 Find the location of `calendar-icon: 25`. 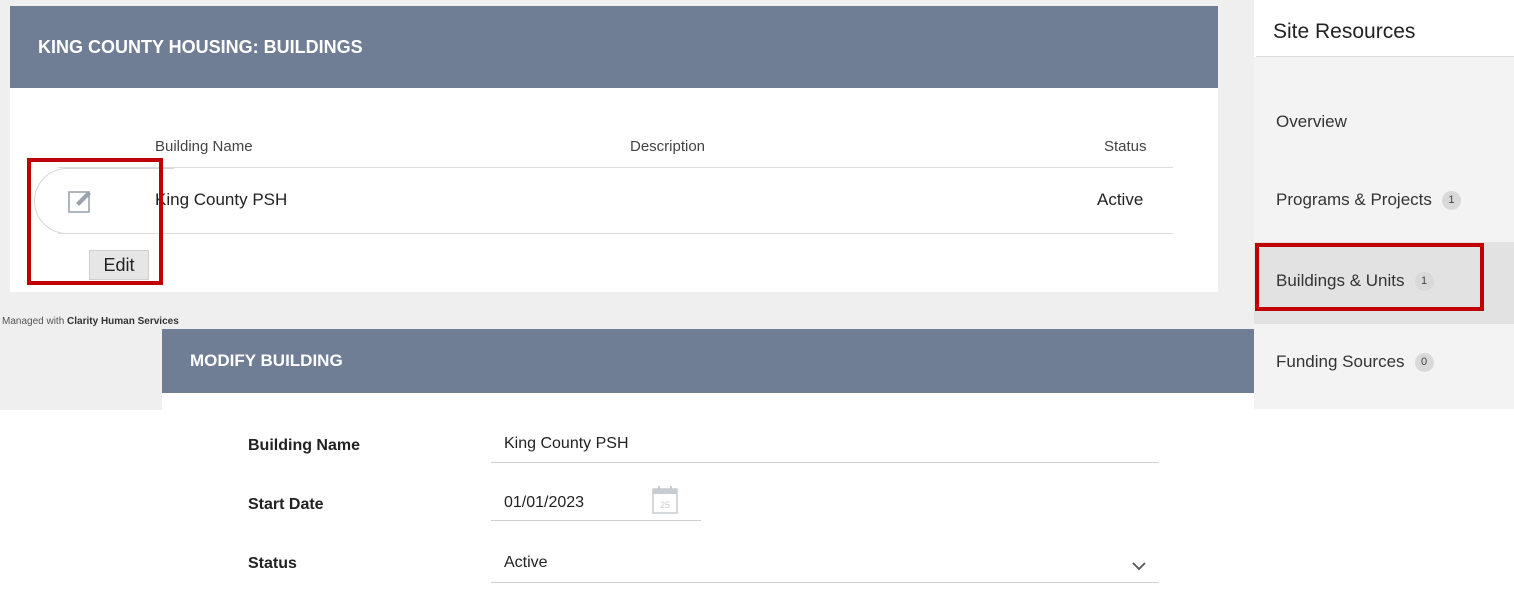

calendar-icon: 25 is located at coordinates (665, 499).